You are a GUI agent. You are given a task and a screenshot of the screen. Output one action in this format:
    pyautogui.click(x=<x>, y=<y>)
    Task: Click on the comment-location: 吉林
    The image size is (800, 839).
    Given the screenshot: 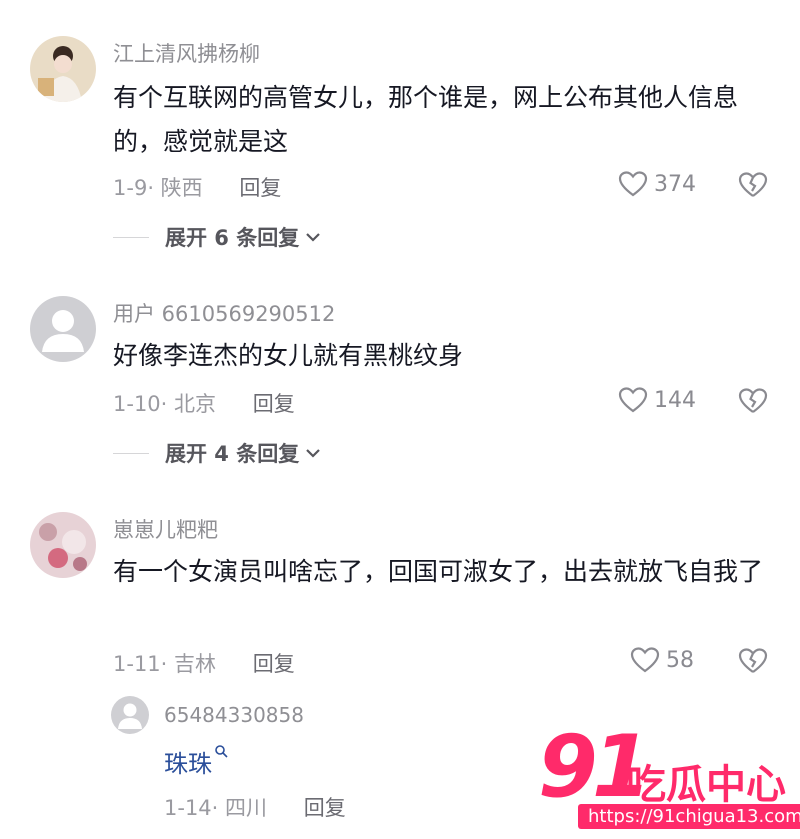 What is the action you would take?
    pyautogui.click(x=195, y=664)
    